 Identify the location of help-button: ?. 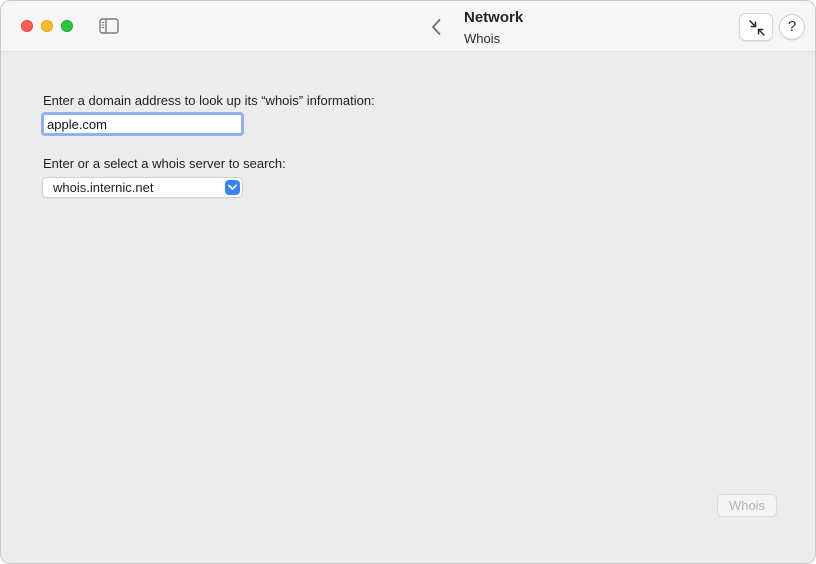
(792, 27).